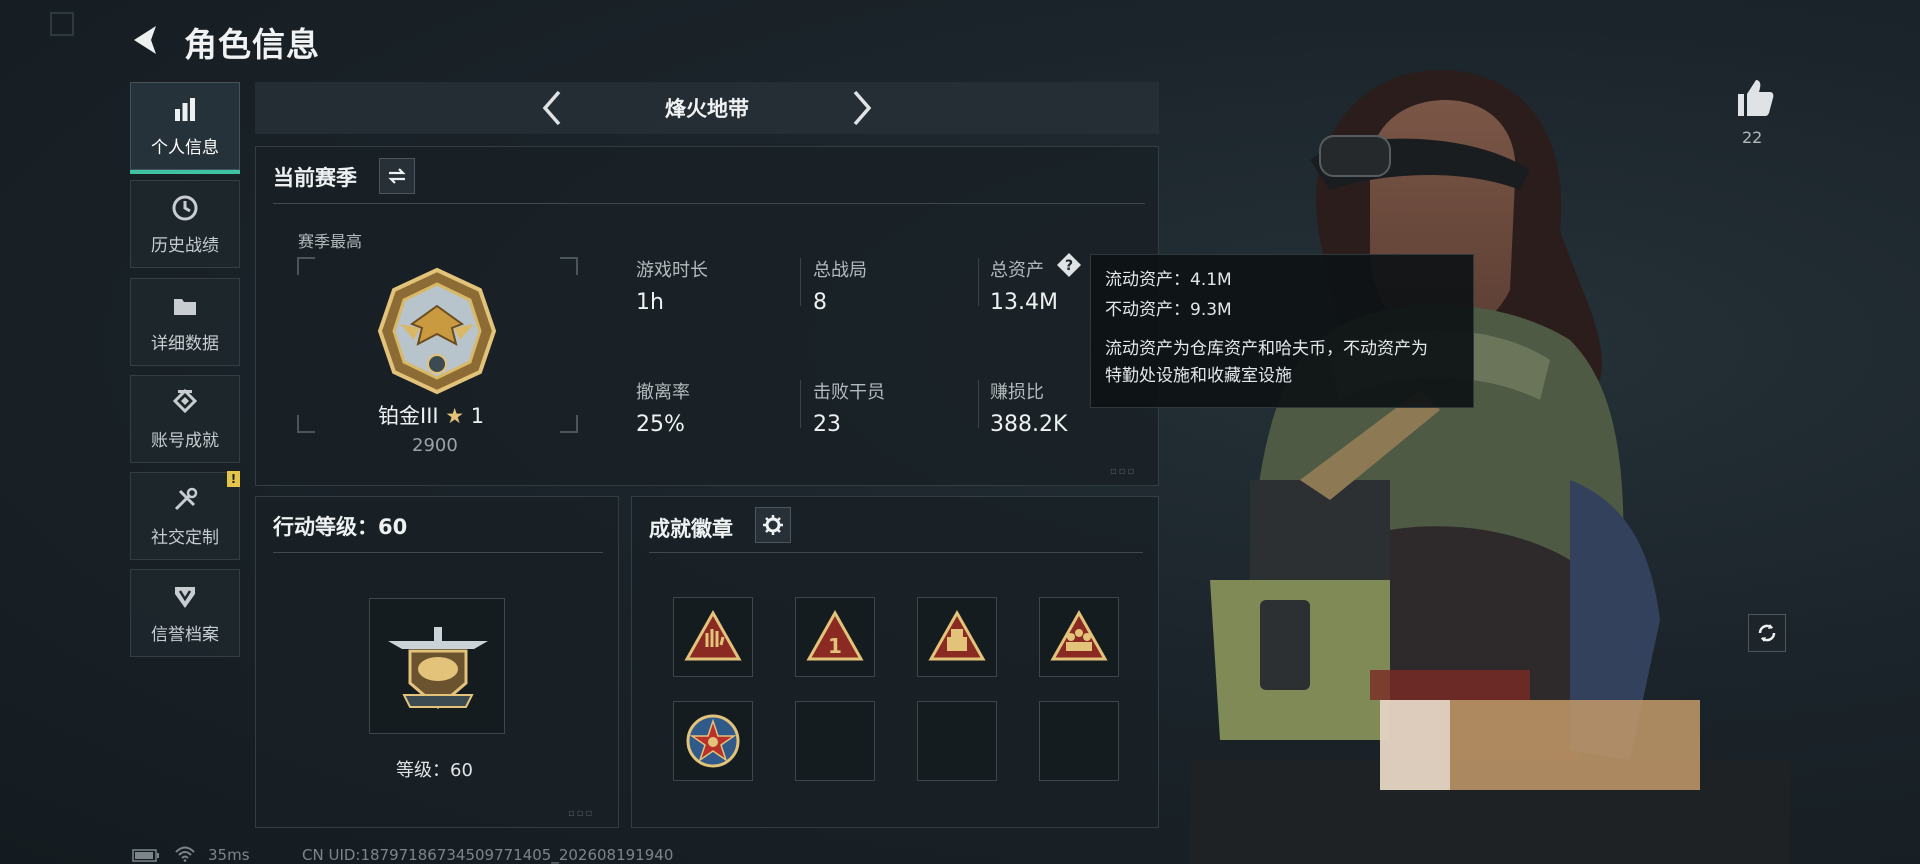 This screenshot has height=864, width=1920. I want to click on stat-label: 游戏时长, so click(672, 270).